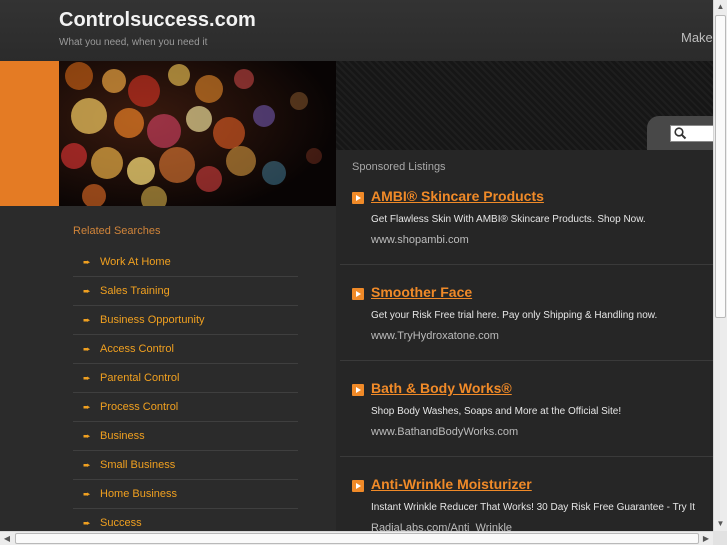  I want to click on bokeh-lights-banner-image, so click(197, 133).